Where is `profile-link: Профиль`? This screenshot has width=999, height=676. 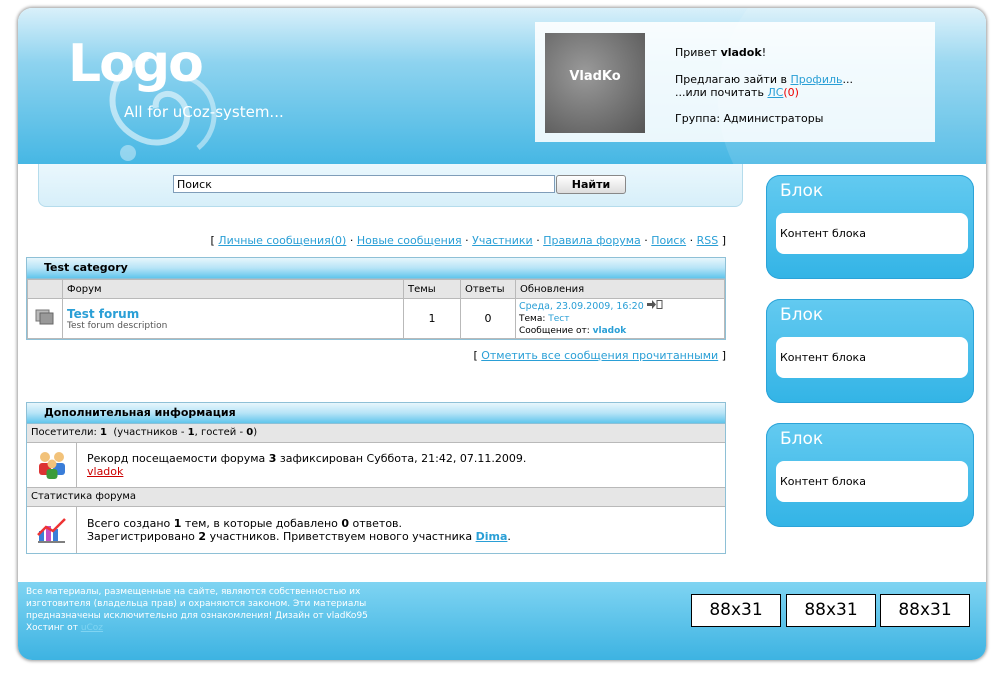
profile-link: Профиль is located at coordinates (816, 79).